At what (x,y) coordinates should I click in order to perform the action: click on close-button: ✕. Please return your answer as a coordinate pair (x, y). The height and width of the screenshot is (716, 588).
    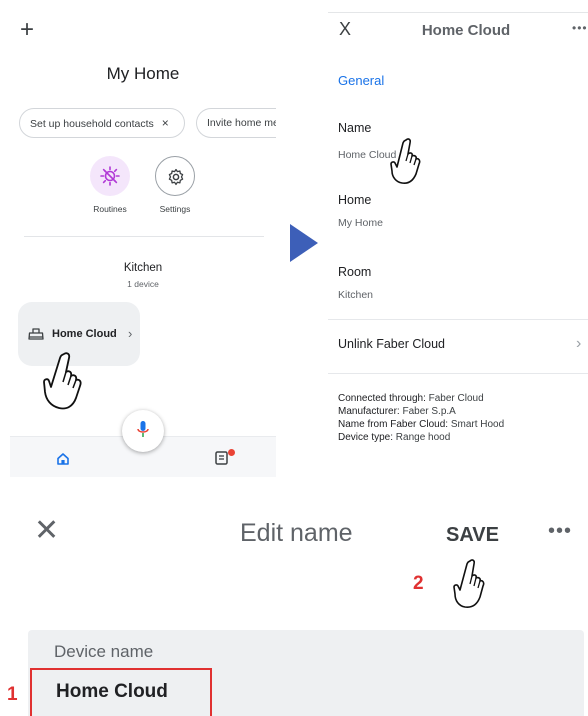
    Looking at the image, I should click on (46, 531).